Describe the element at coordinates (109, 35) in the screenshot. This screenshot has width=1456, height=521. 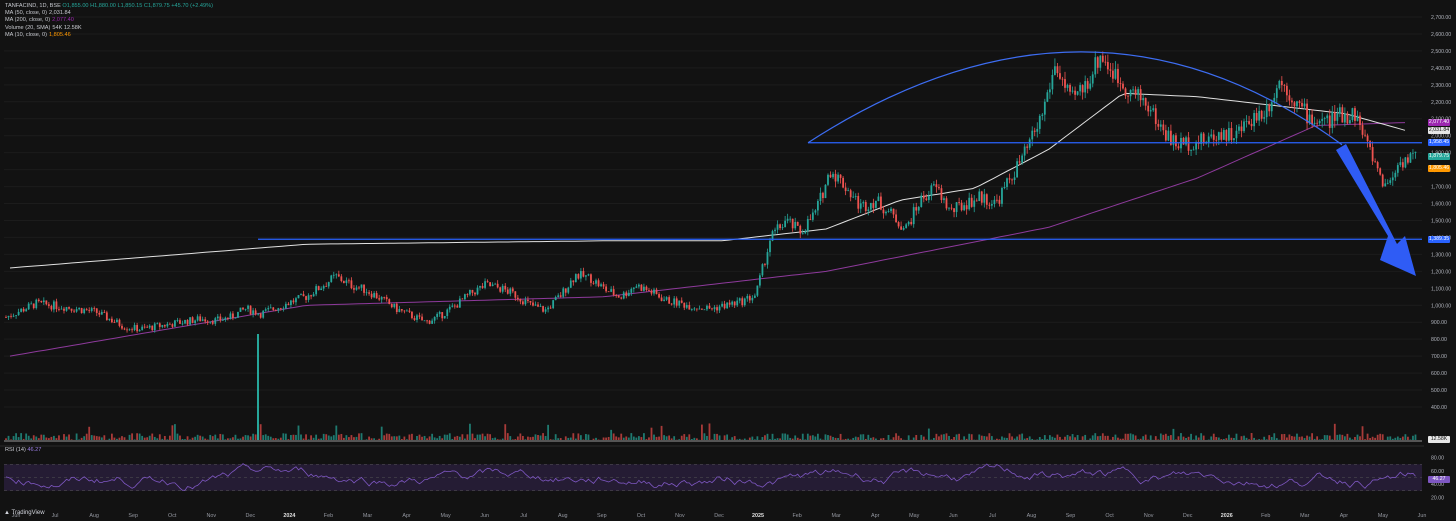
I see `indicator-ma10: MA (10, close, 0) 1,805.46` at that location.